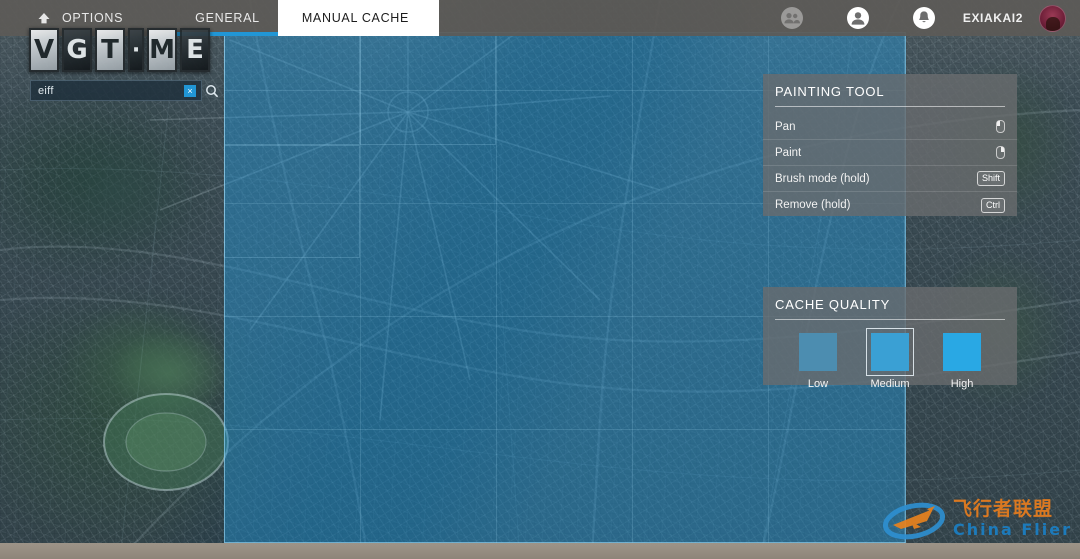 The height and width of the screenshot is (559, 1080). I want to click on cache-quality-option-high: High, so click(962, 361).